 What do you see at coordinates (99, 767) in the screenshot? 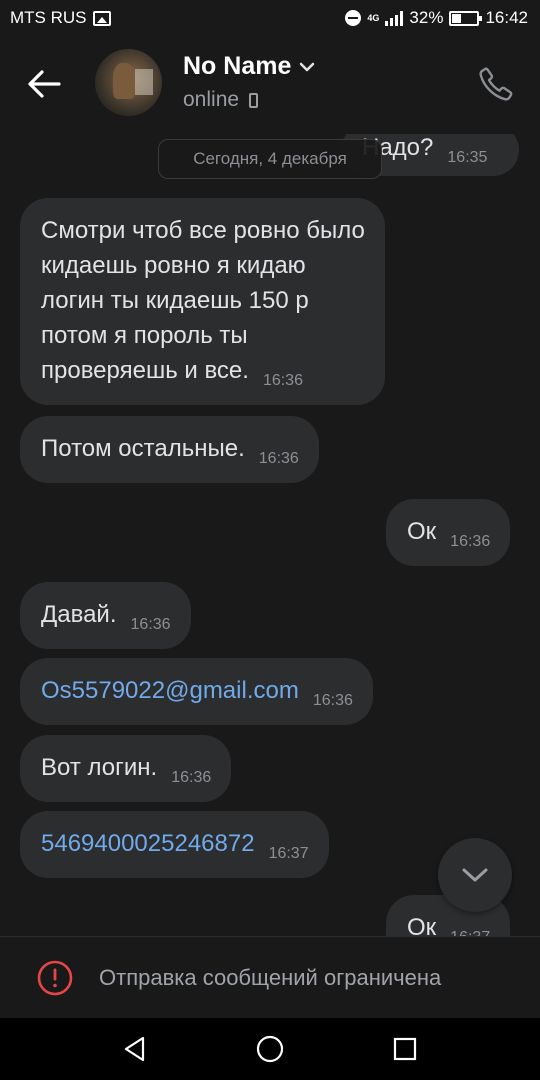
I see `message-text: Вот логин.` at bounding box center [99, 767].